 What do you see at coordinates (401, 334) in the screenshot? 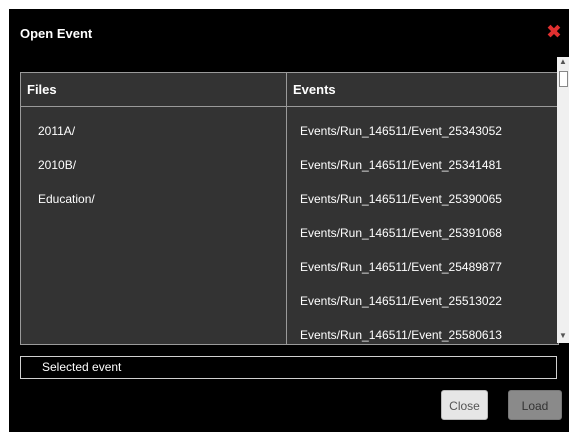
I see `event-item: Events/Run_146511/Event_25580613` at bounding box center [401, 334].